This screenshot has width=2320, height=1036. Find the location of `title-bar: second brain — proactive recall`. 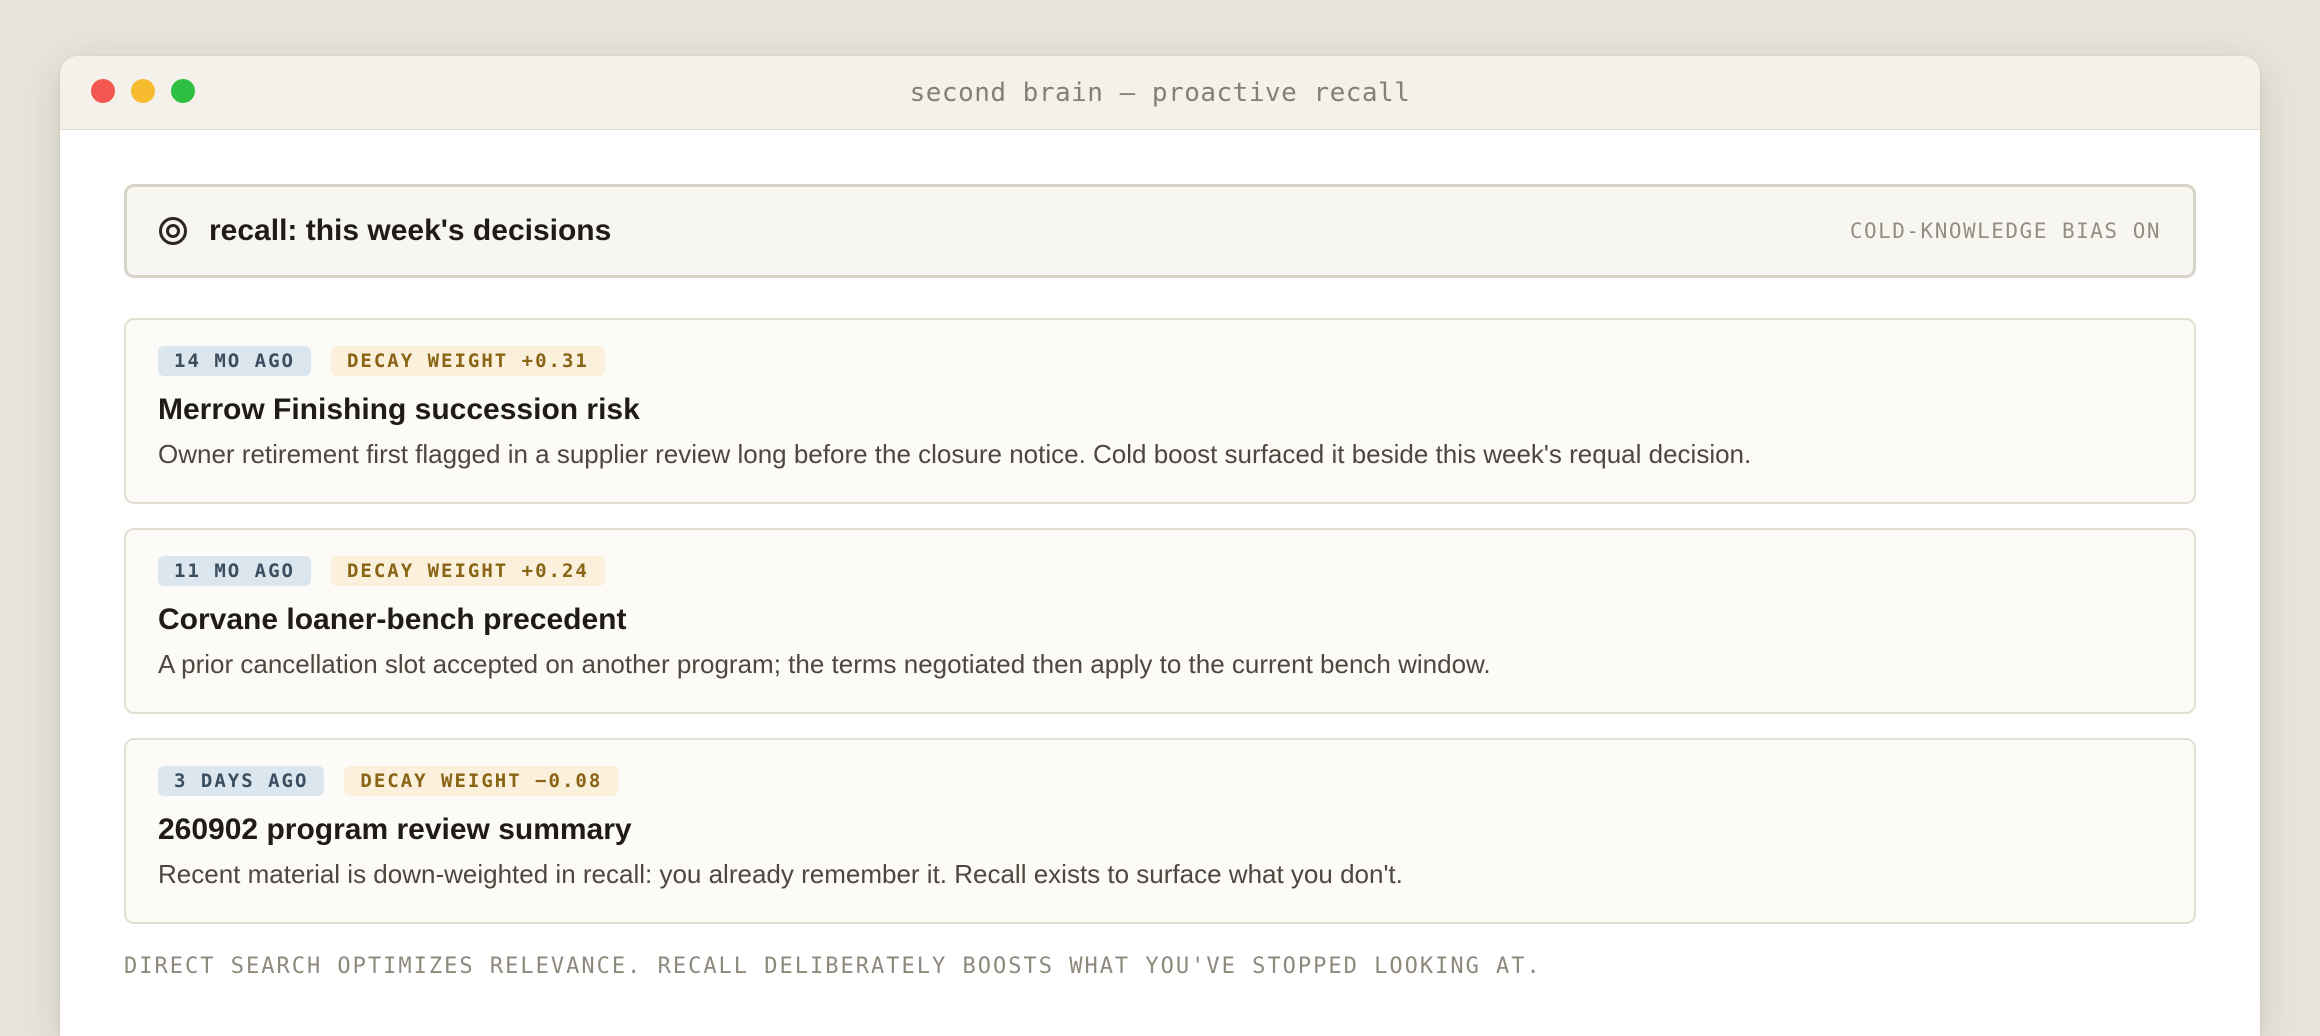

title-bar: second brain — proactive recall is located at coordinates (1160, 93).